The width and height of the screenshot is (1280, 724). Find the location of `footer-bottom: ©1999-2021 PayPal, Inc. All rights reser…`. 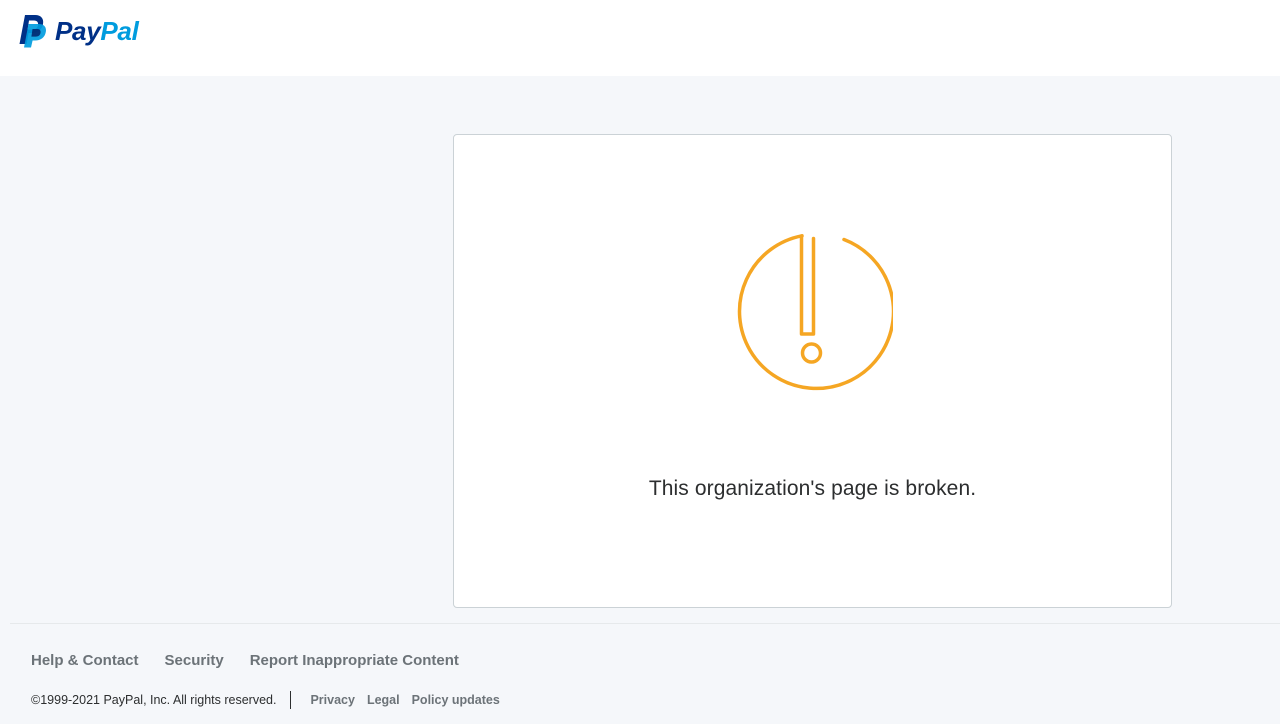

footer-bottom: ©1999-2021 PayPal, Inc. All rights reser… is located at coordinates (265, 700).